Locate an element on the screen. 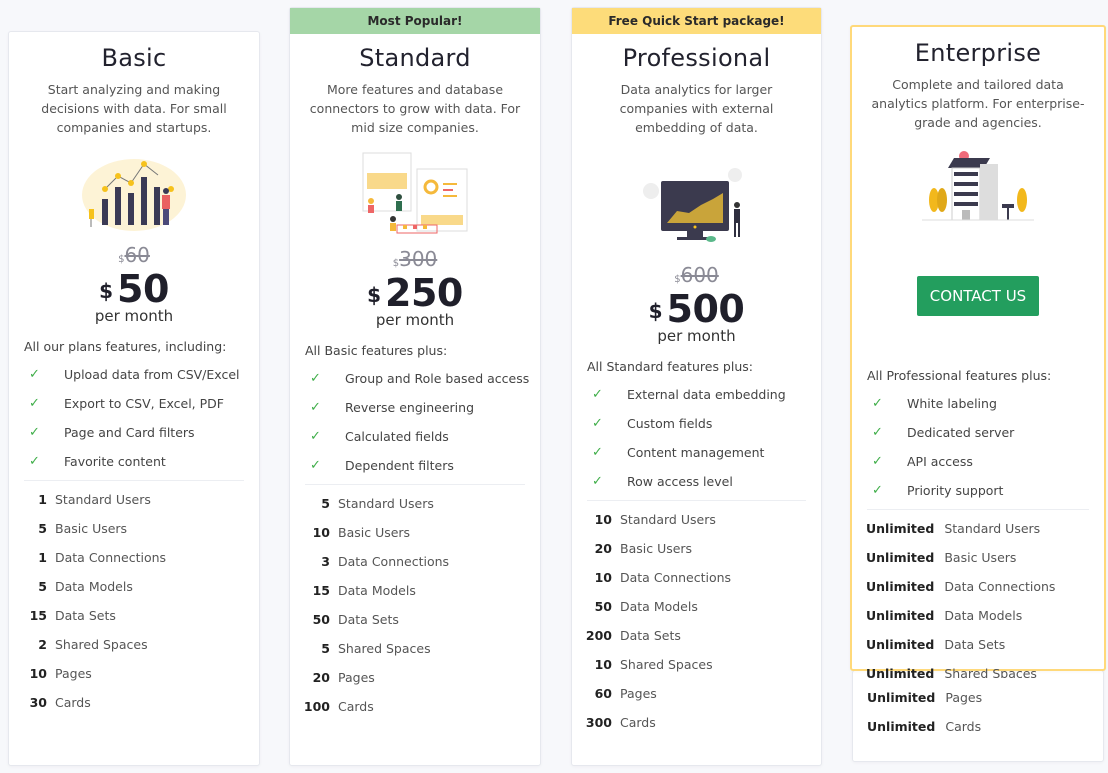  limit-item: 10 Shared Spaces is located at coordinates (653, 664).